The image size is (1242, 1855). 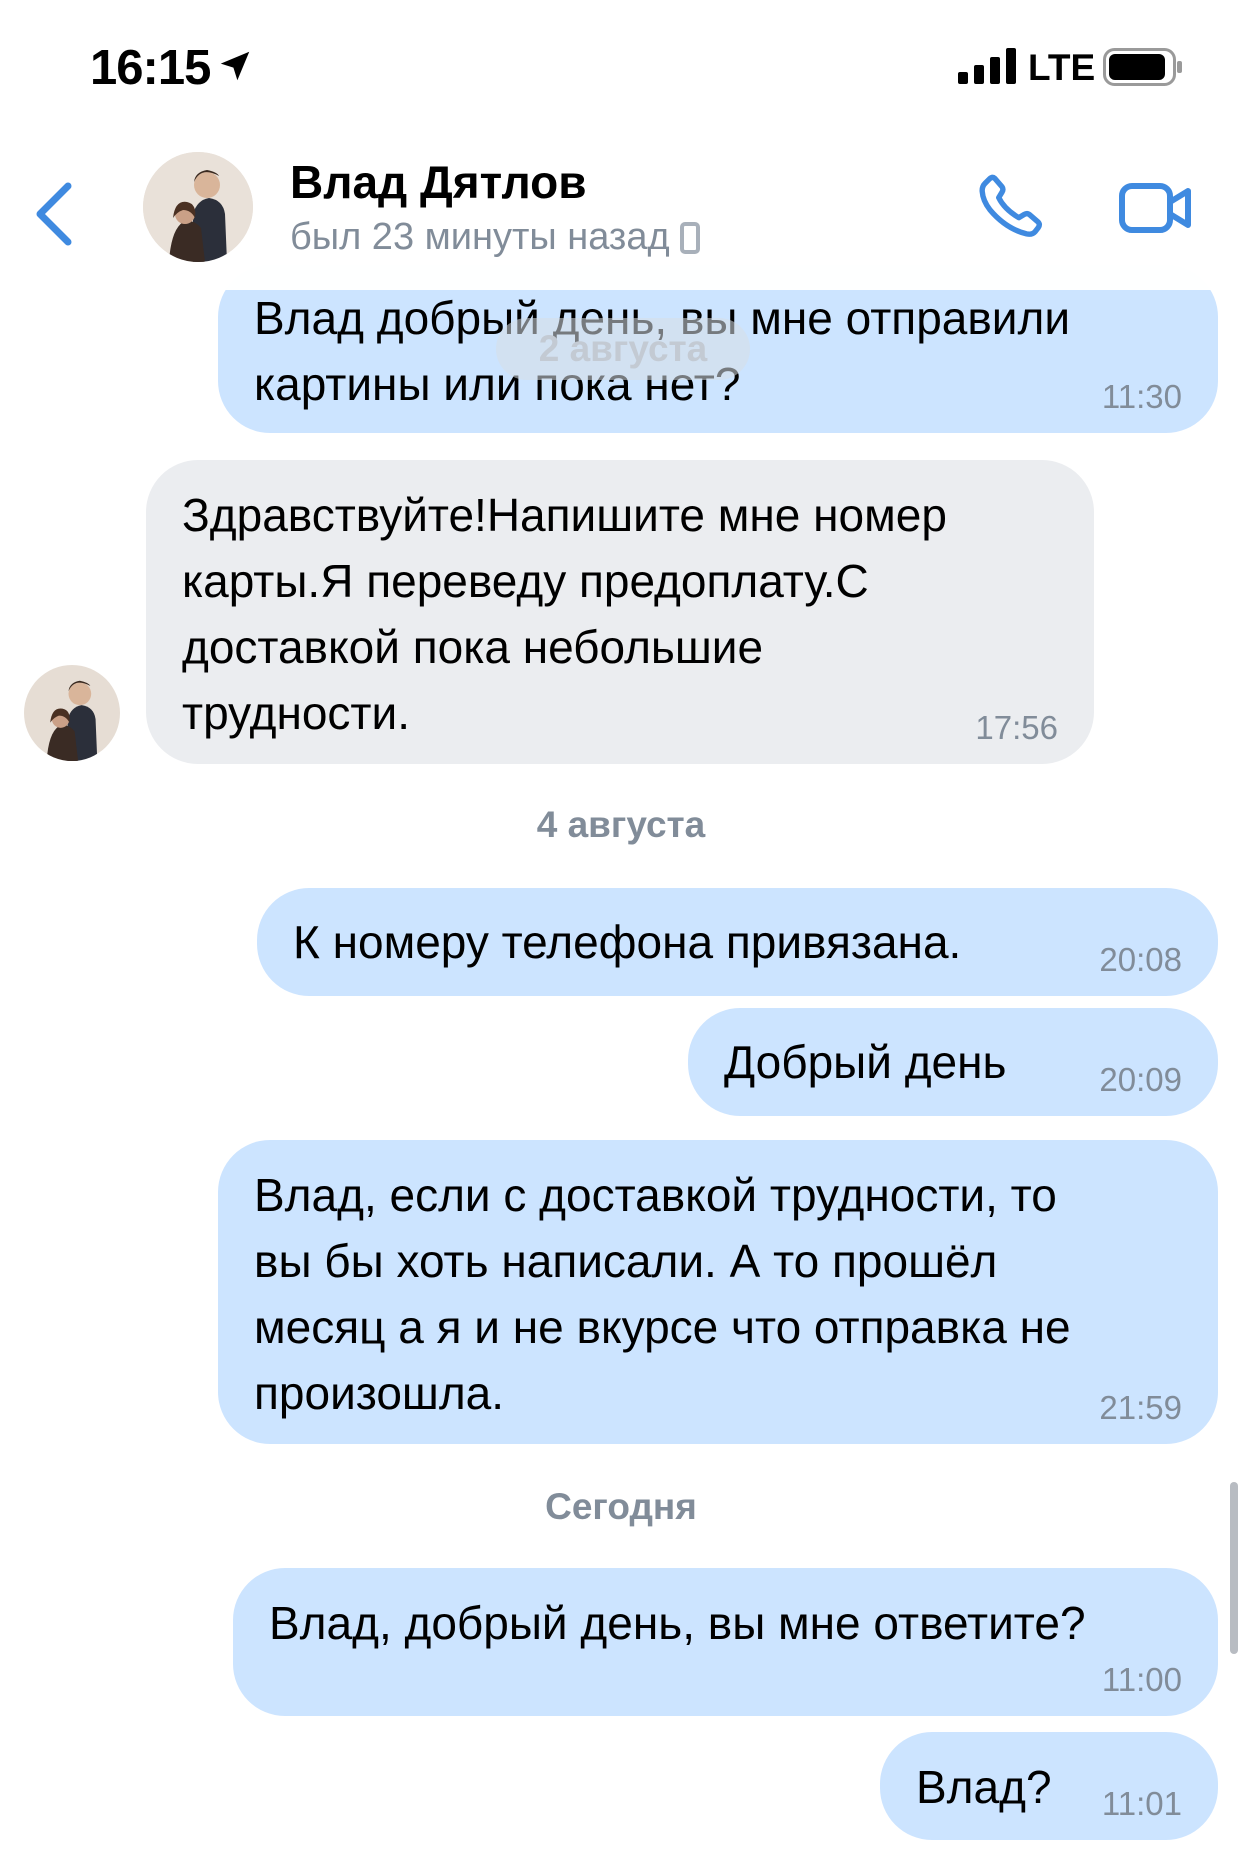 What do you see at coordinates (1234, 1568) in the screenshot?
I see `scrollbar` at bounding box center [1234, 1568].